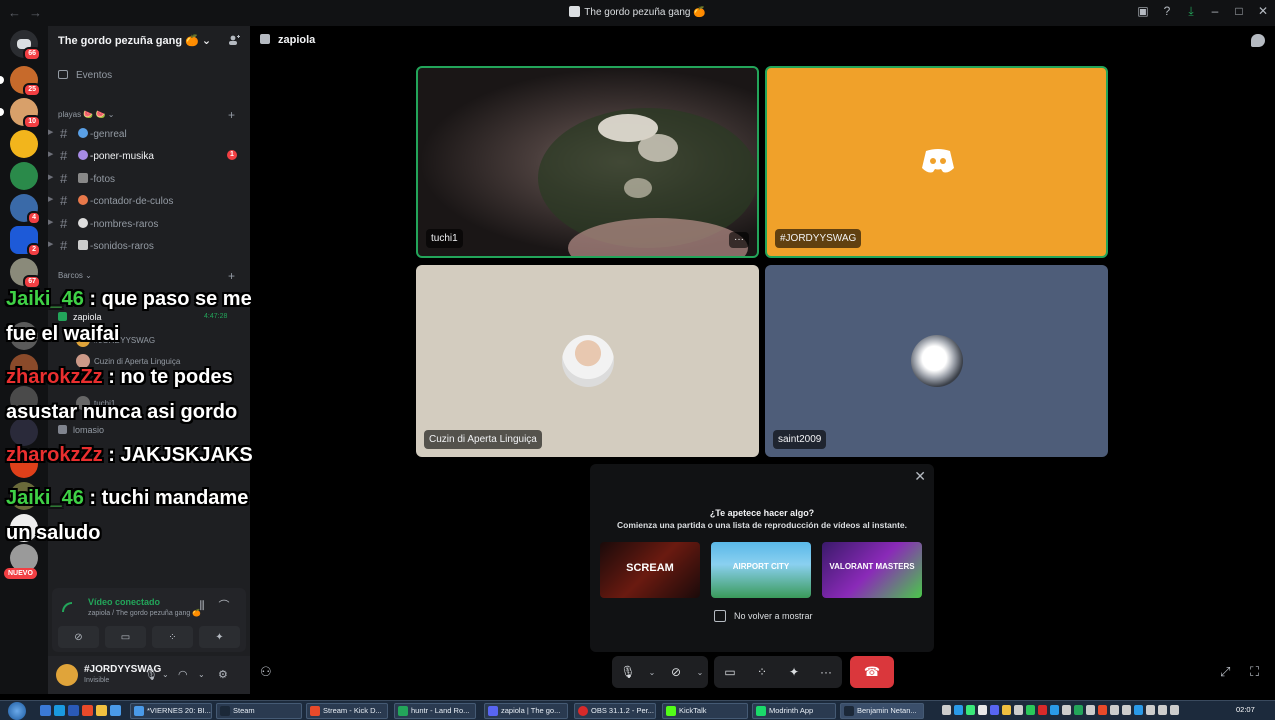 This screenshot has width=1275, height=720. Describe the element at coordinates (1254, 672) in the screenshot. I see `fullscreen-icon: ⛶` at that location.